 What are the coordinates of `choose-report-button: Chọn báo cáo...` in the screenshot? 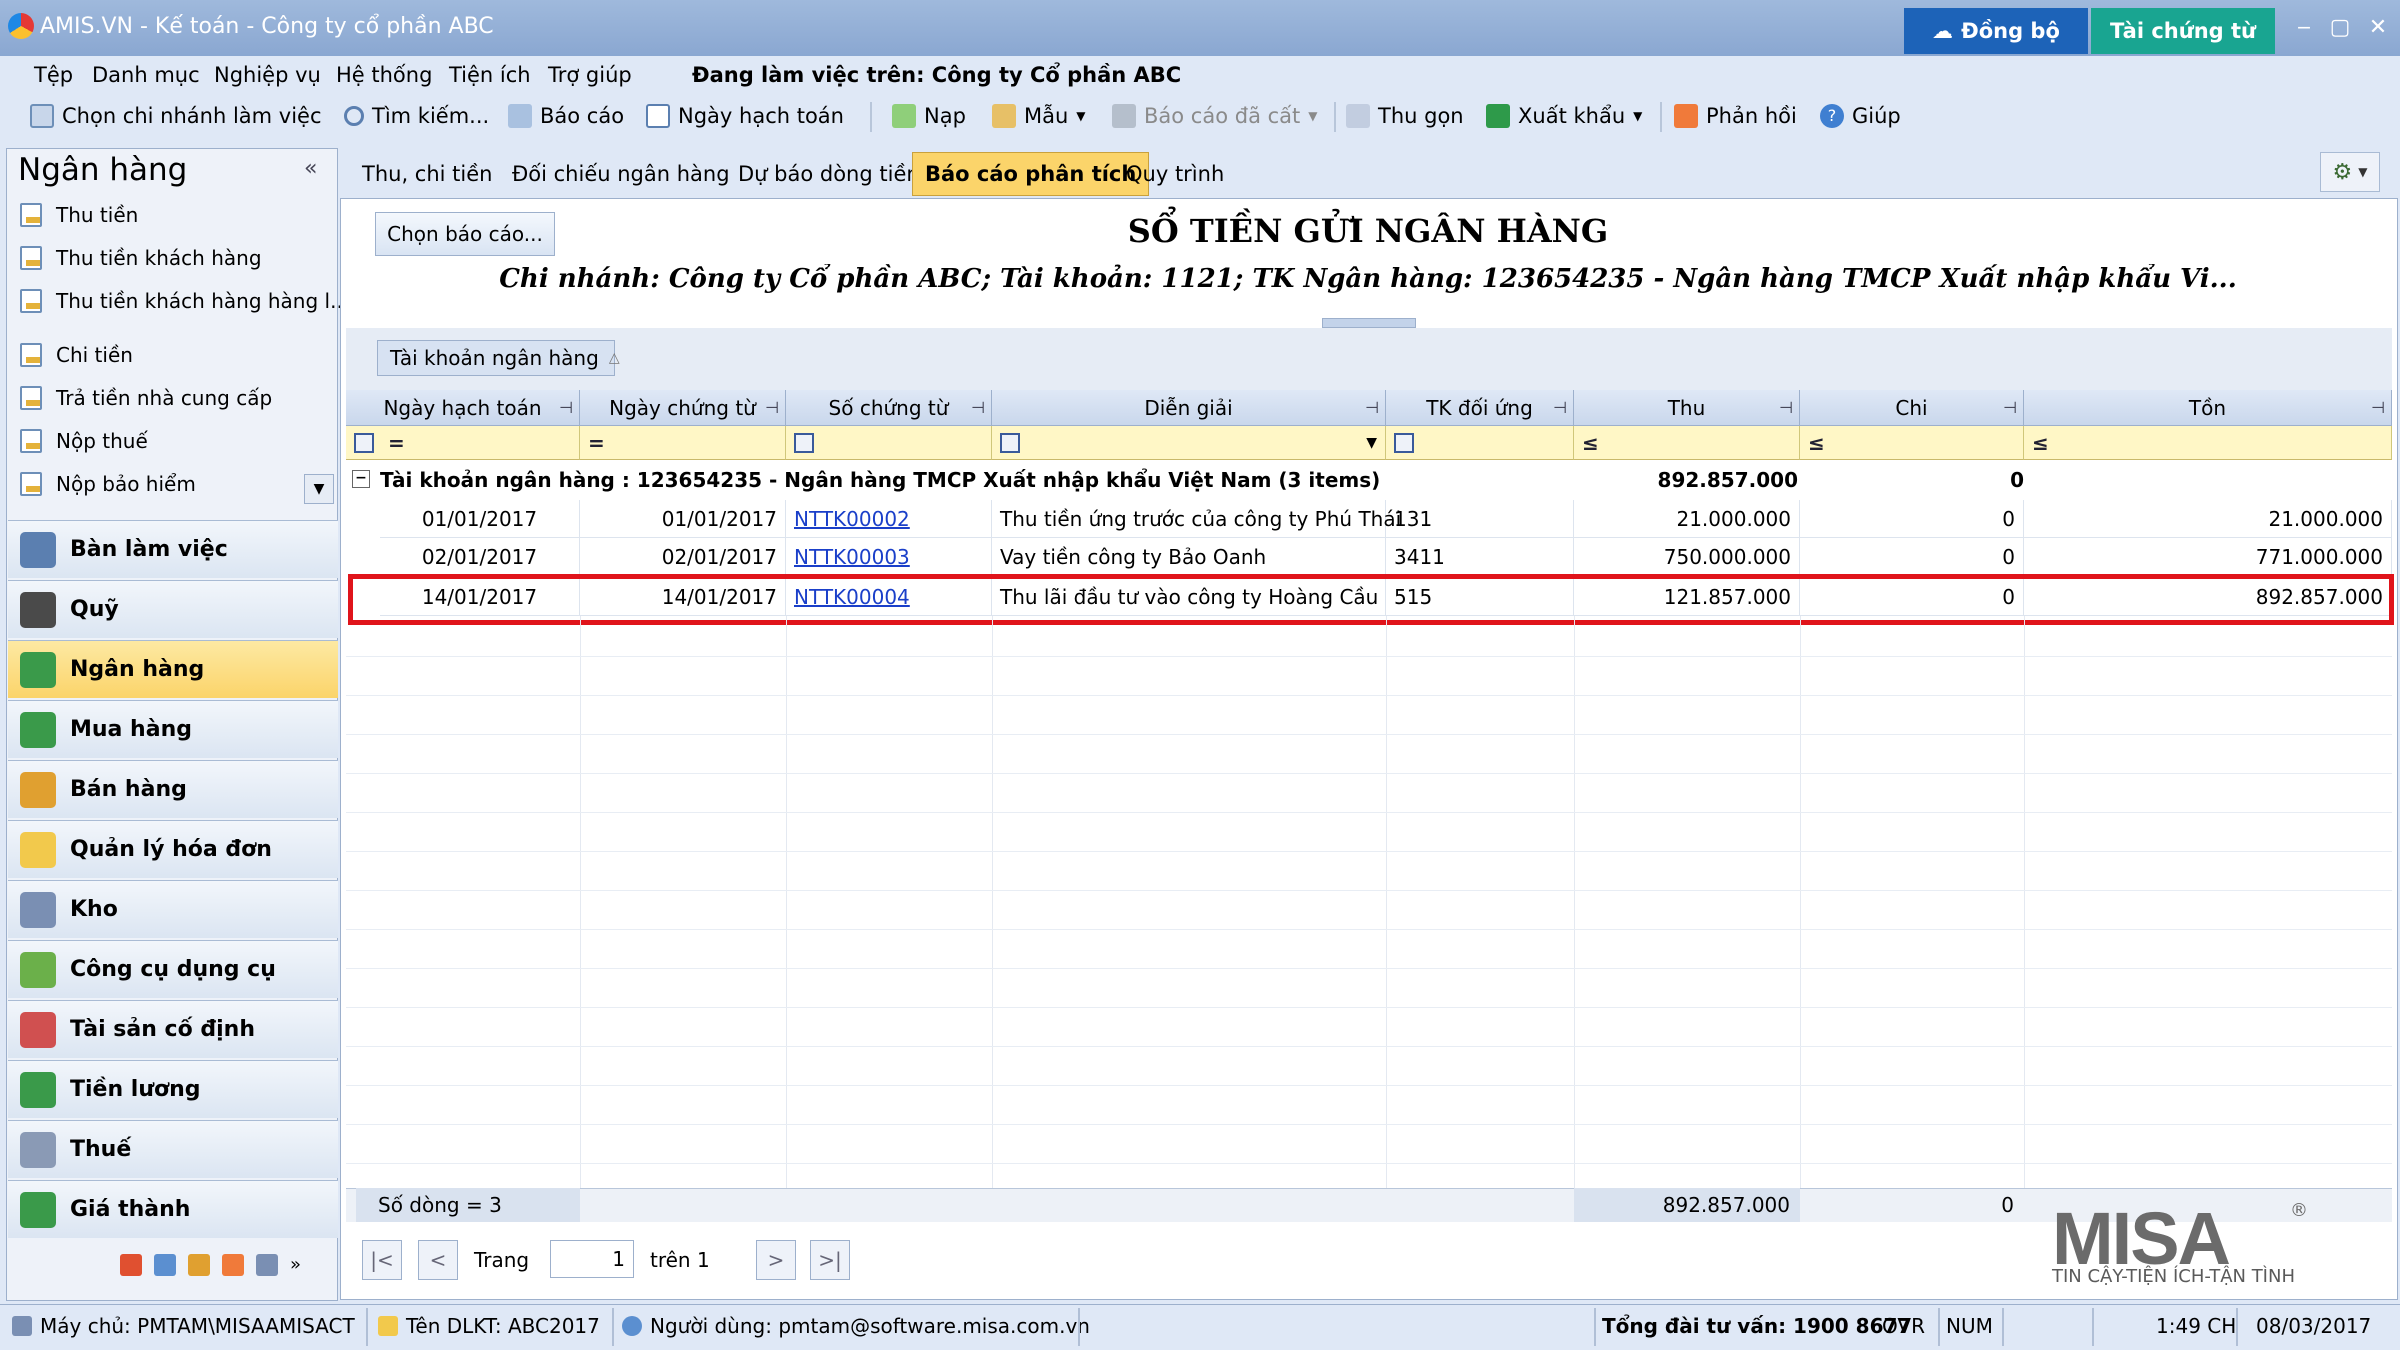 It's located at (465, 234).